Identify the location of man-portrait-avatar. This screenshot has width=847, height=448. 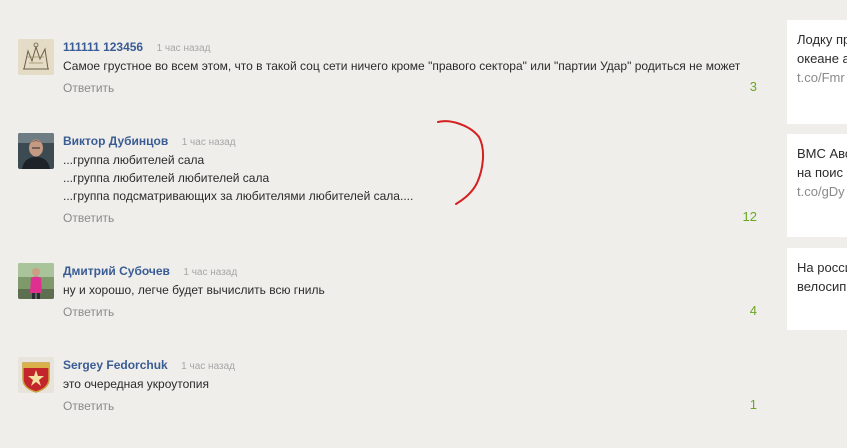
(36, 151).